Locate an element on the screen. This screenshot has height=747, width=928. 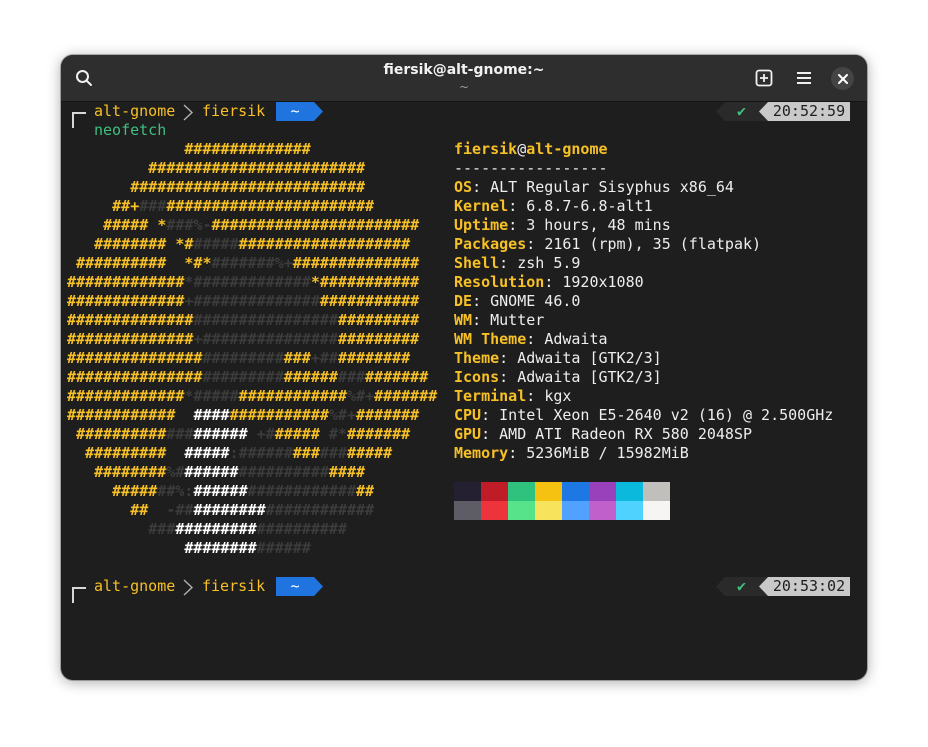
info-row: DE: GNOME 46.0 is located at coordinates (517, 301).